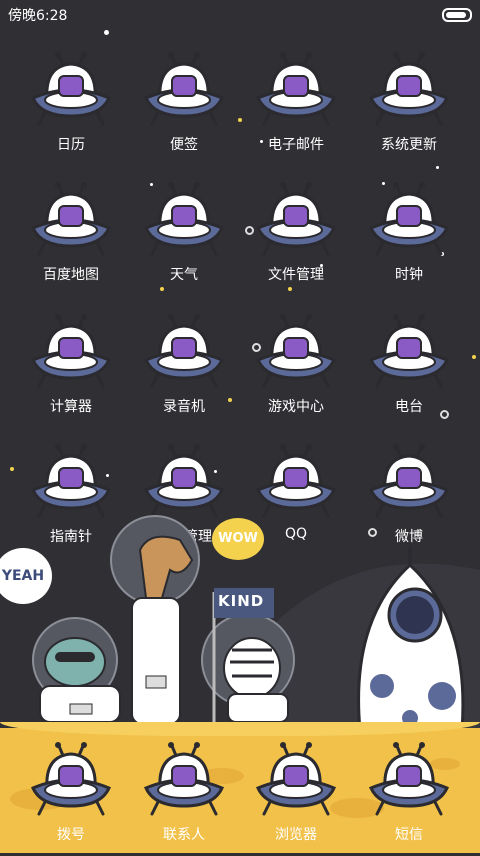  Describe the element at coordinates (184, 407) in the screenshot. I see `app-label: 录音机` at that location.